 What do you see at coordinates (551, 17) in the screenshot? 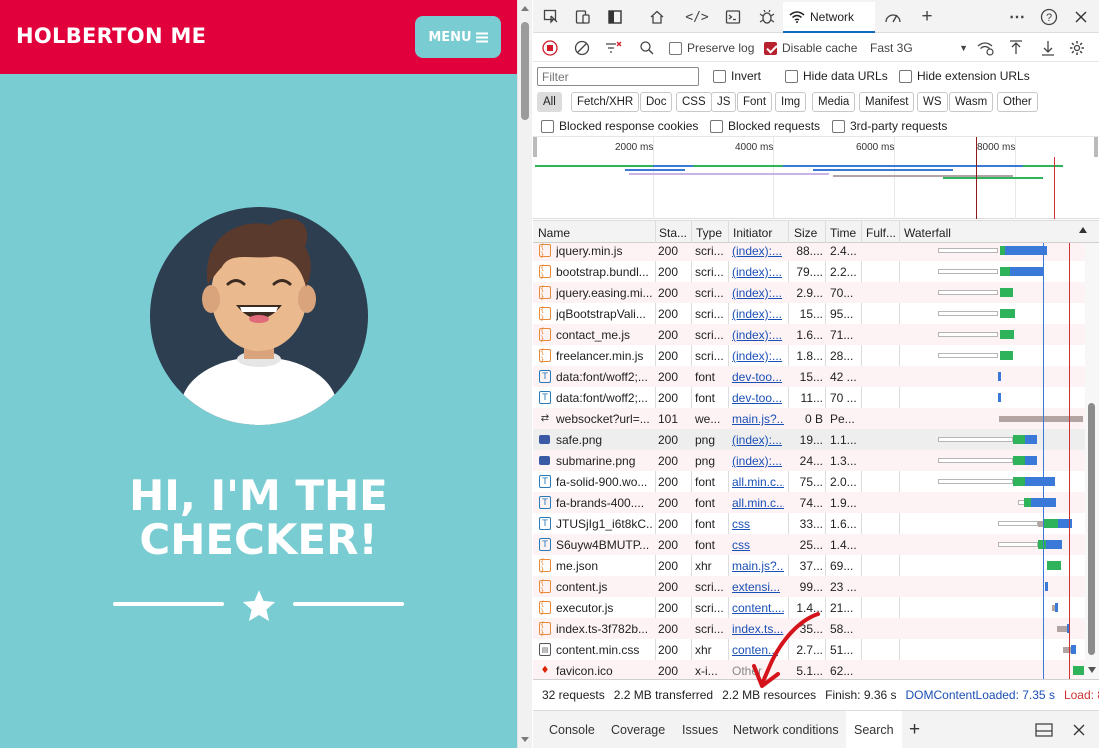
I see `inspect-element-icon` at bounding box center [551, 17].